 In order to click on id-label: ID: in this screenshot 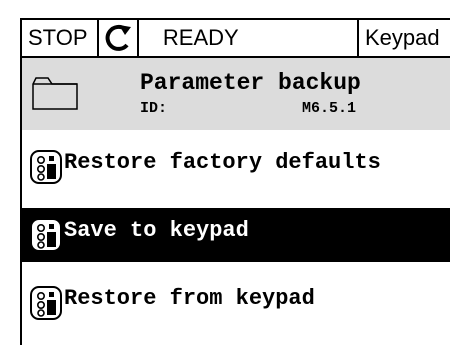, I will do `click(154, 108)`.